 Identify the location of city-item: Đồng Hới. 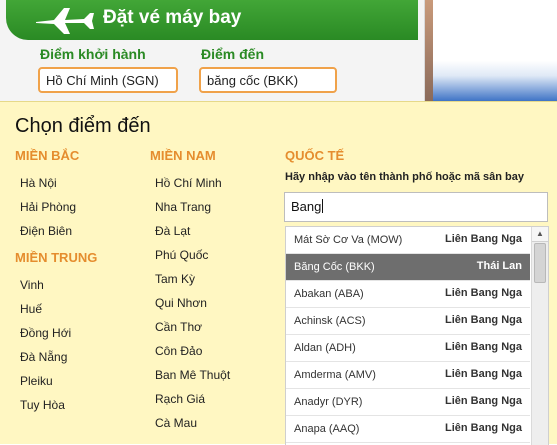
(45, 333).